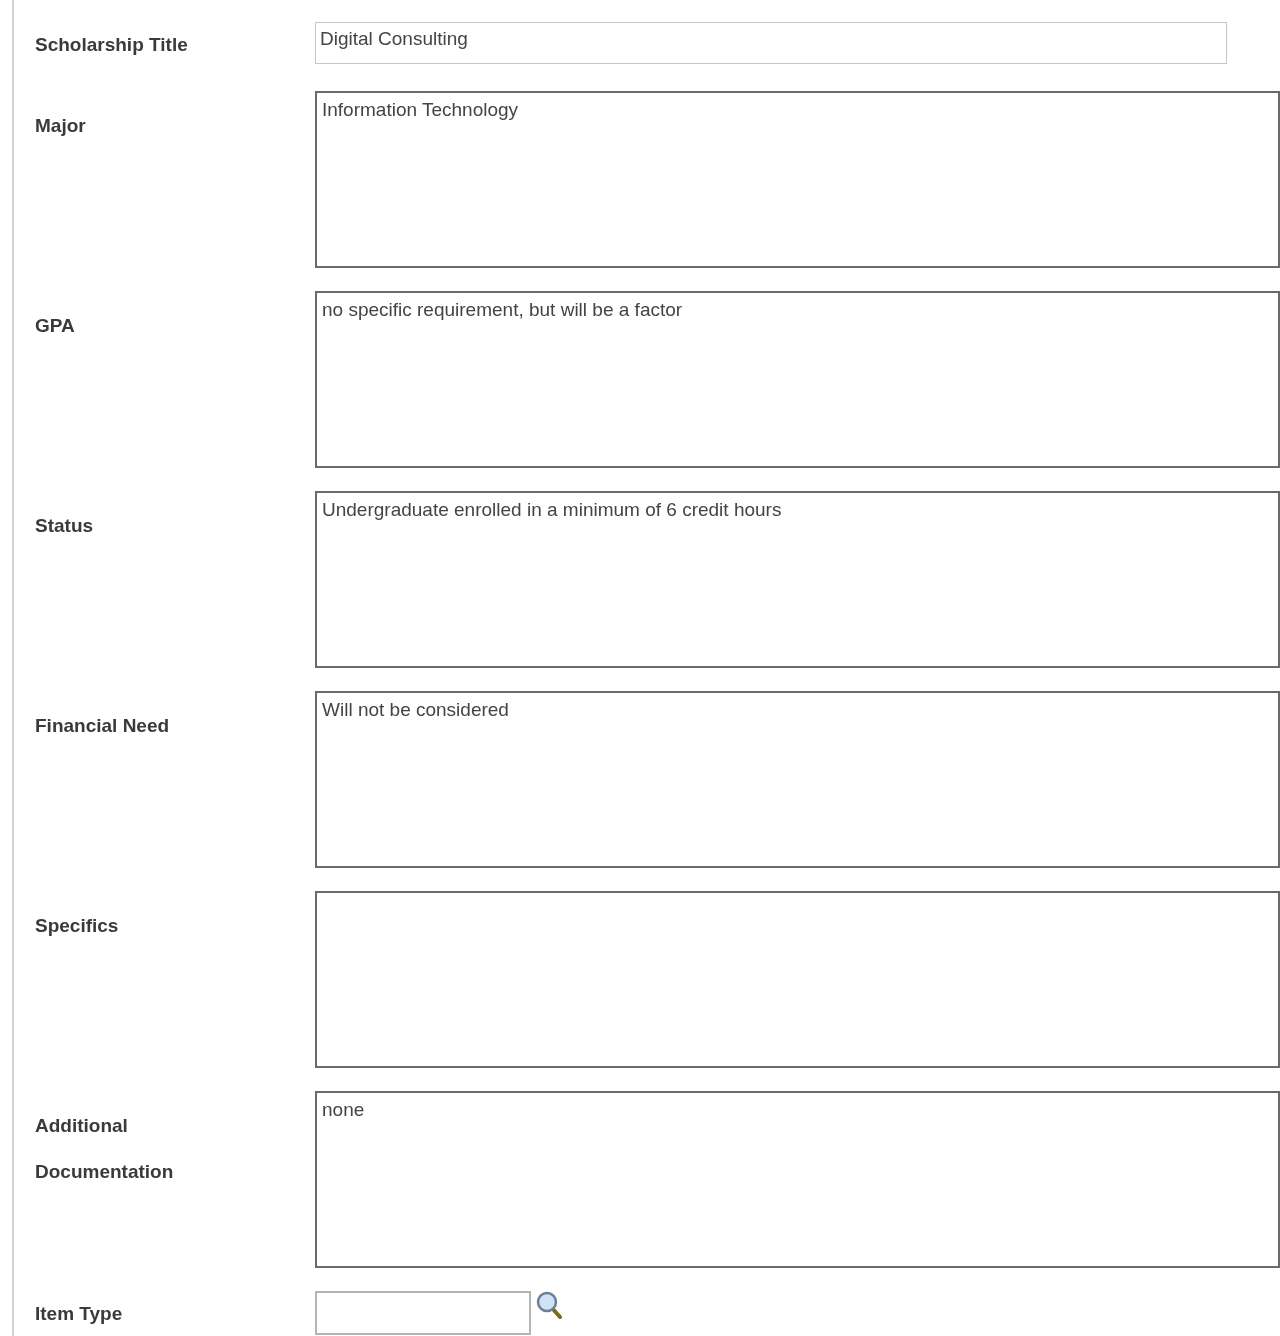 The width and height of the screenshot is (1280, 1336). Describe the element at coordinates (423, 1313) in the screenshot. I see `lookup-field` at that location.